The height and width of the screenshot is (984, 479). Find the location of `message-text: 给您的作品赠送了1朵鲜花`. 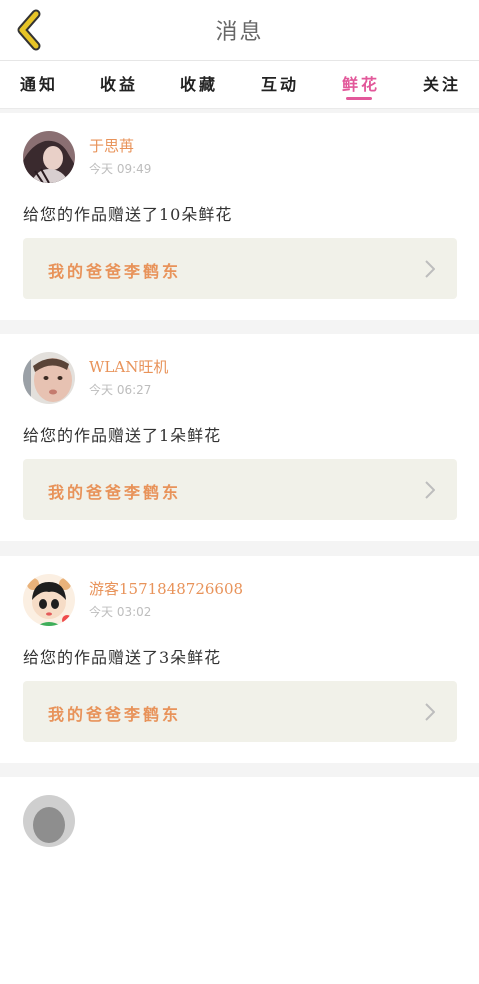

message-text: 给您的作品赠送了1朵鲜花 is located at coordinates (122, 435).